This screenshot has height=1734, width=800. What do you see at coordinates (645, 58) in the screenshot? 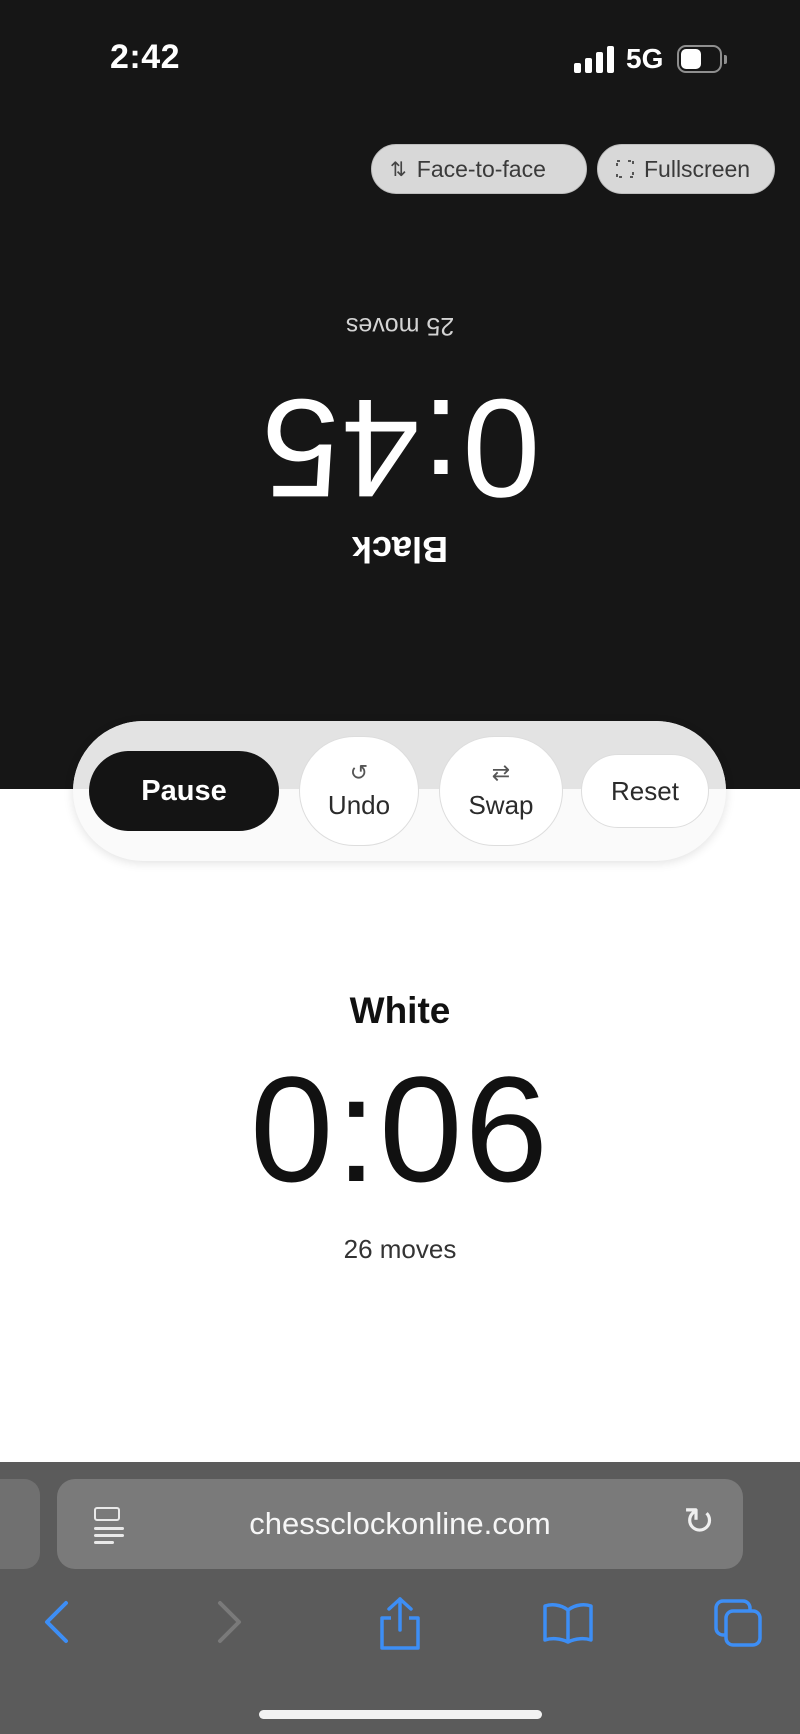
I see `network-type: 5G` at bounding box center [645, 58].